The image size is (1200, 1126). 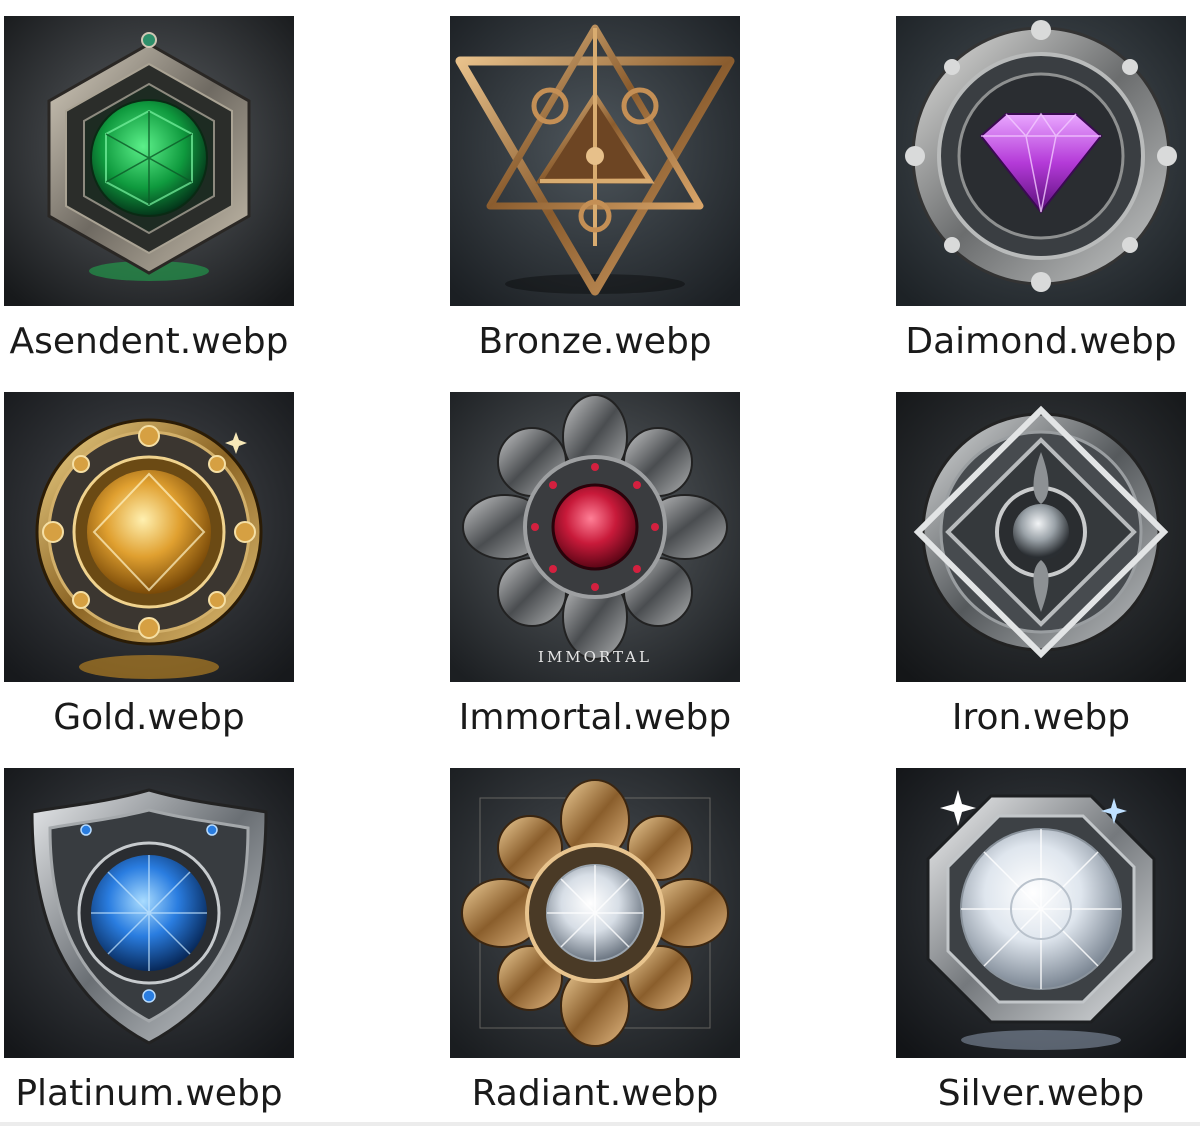 I want to click on iron-diamond-ornate-badge-icon, so click(x=1041, y=537).